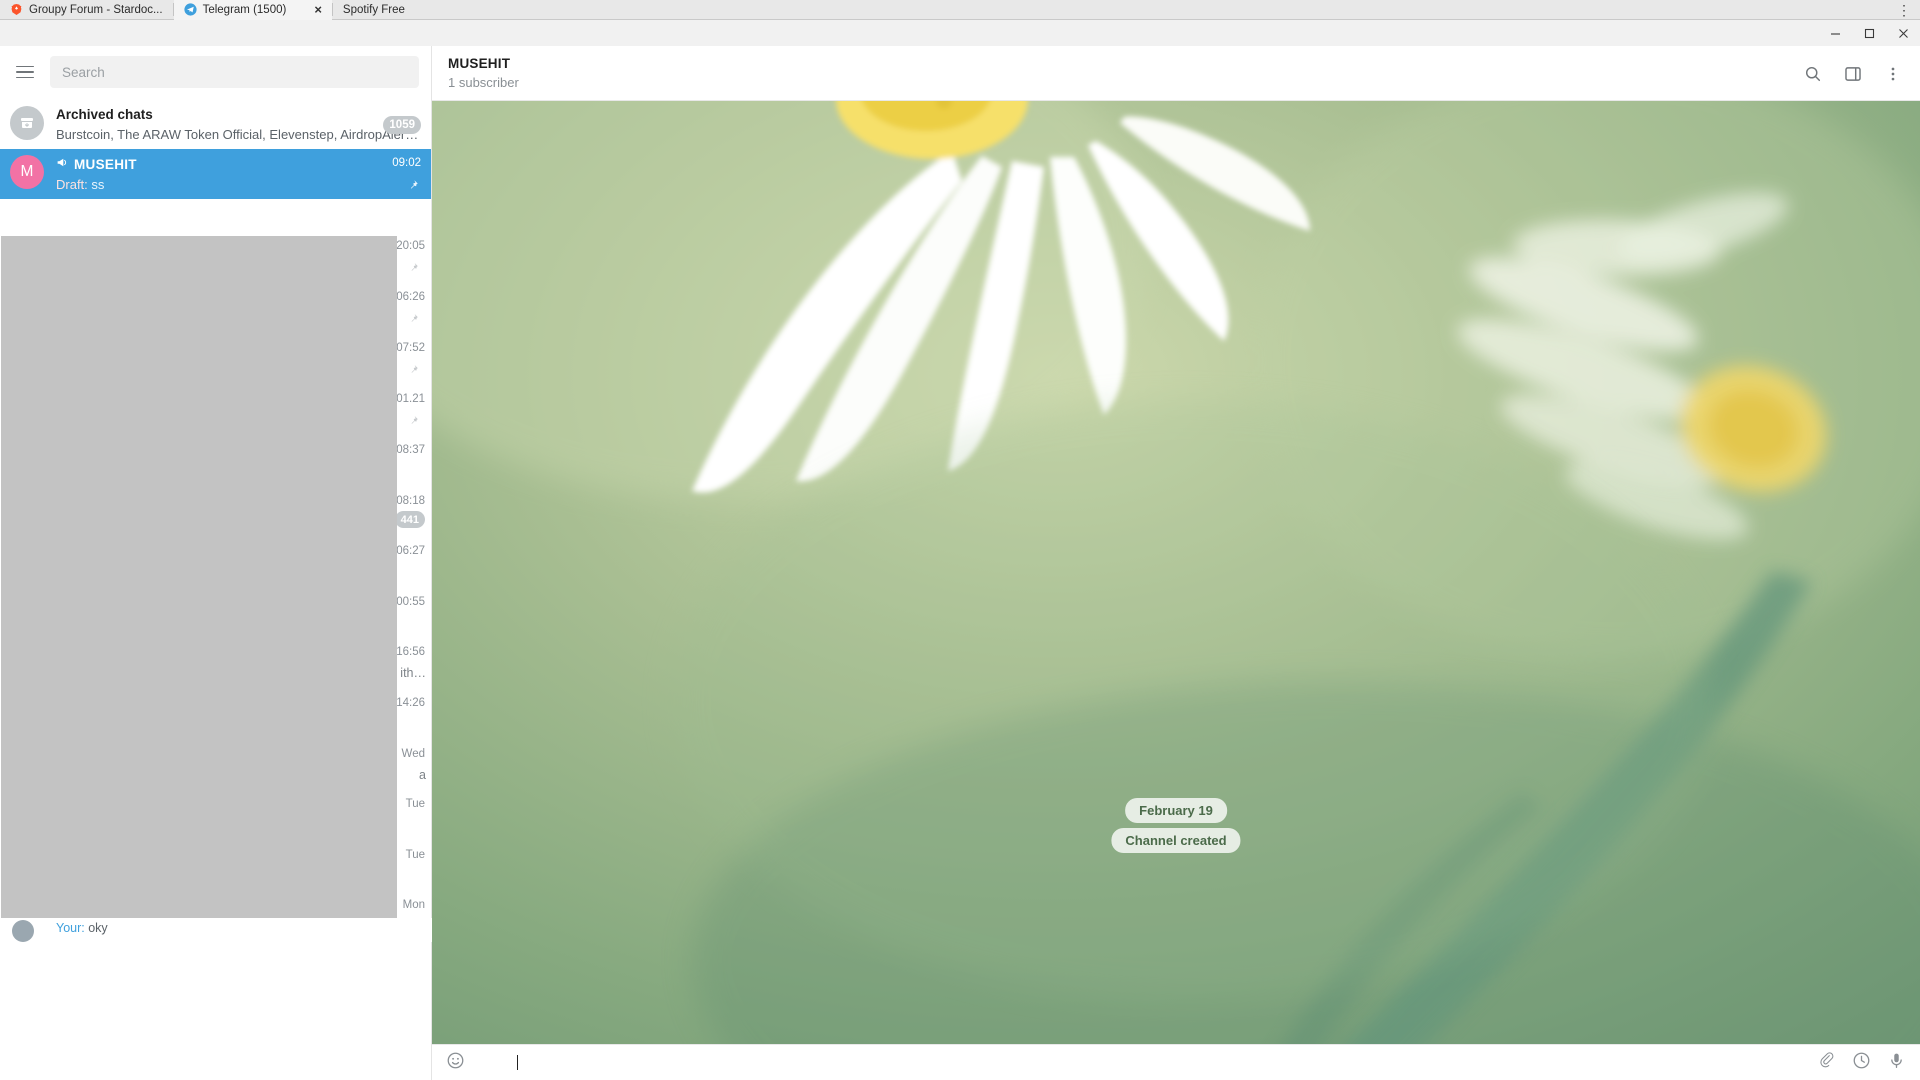  Describe the element at coordinates (216, 930) in the screenshot. I see `chat-list-item-partial: Your: oky` at that location.